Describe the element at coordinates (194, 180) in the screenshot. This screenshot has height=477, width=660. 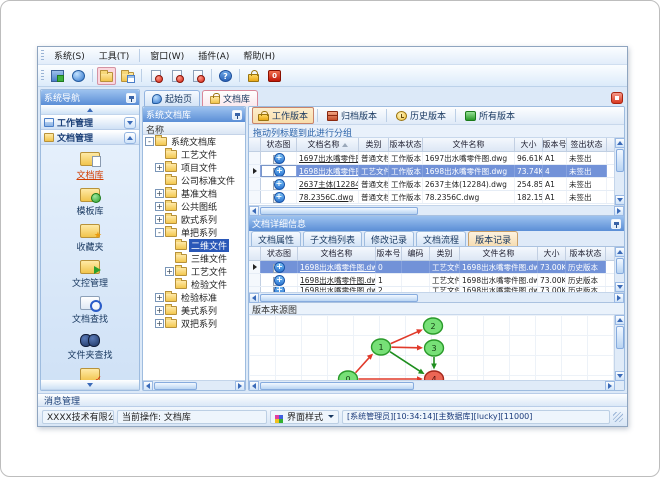
I see `tree-node: 公司标准文件` at that location.